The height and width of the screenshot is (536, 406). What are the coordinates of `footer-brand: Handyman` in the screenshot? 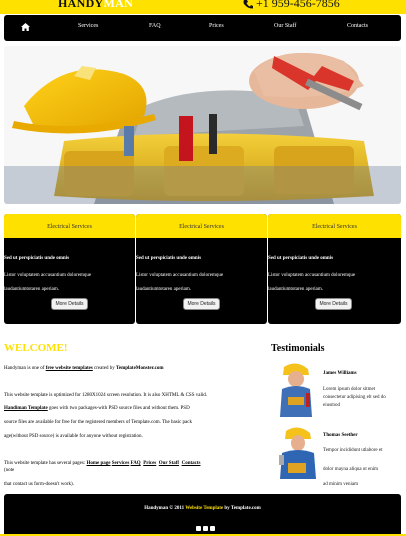 It's located at (156, 508).